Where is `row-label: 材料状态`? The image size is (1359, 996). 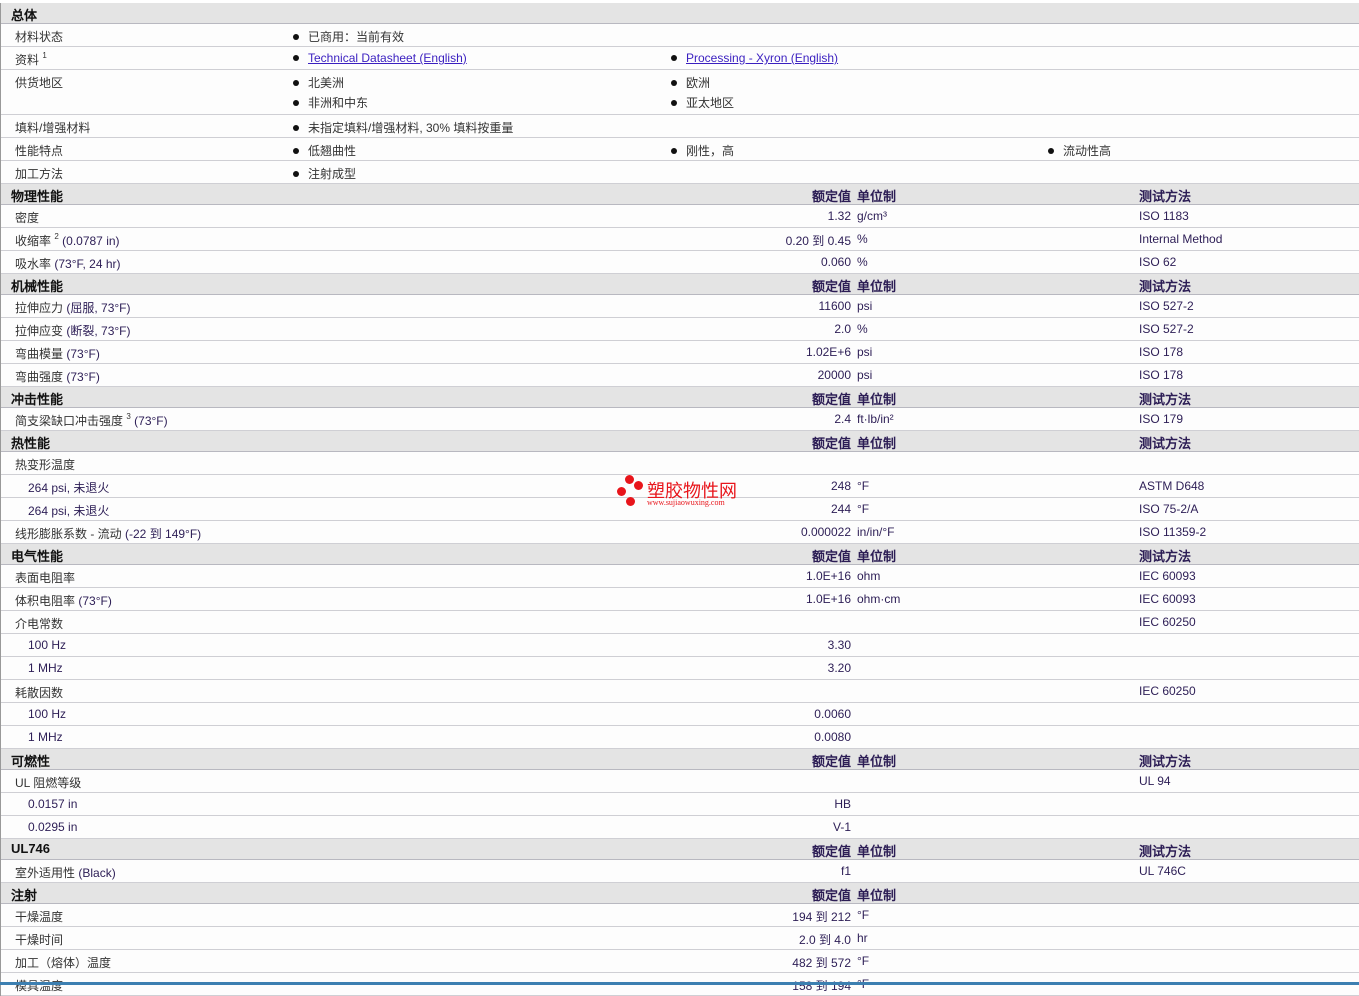
row-label: 材料状态 is located at coordinates (39, 36).